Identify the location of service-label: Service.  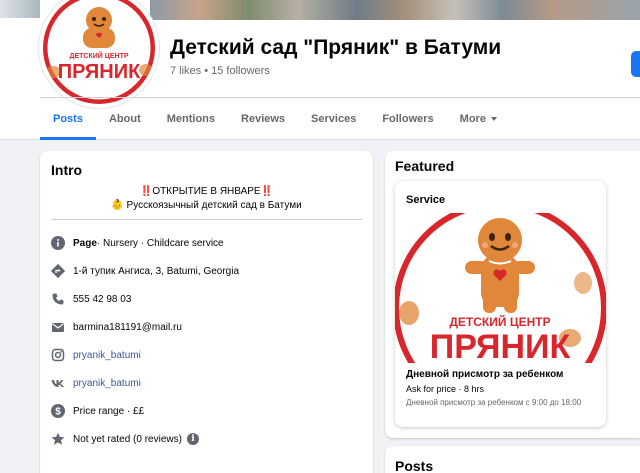
(426, 200).